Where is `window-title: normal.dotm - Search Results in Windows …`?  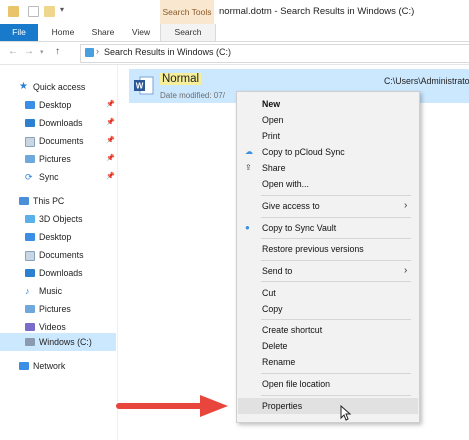
window-title: normal.dotm - Search Results in Windows … is located at coordinates (317, 11).